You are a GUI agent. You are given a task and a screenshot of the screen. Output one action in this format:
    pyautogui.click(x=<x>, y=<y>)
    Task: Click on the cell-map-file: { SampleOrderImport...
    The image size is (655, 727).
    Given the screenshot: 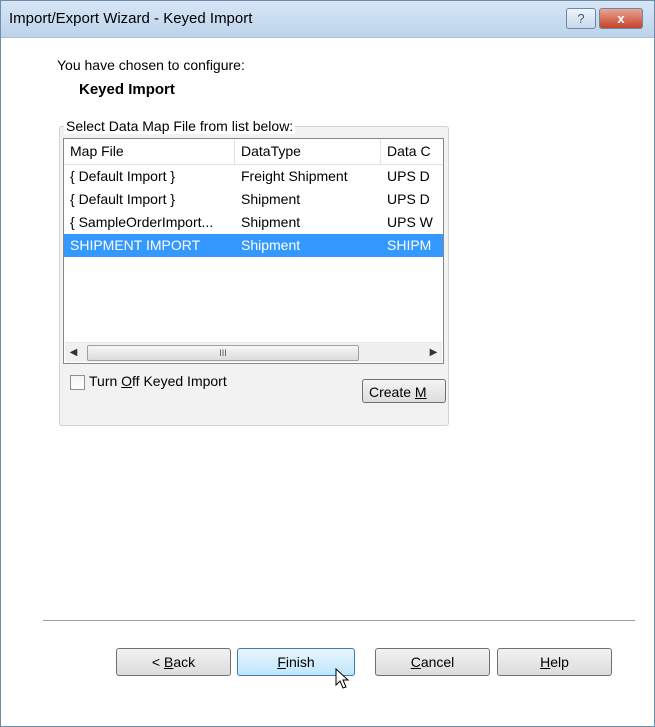 What is the action you would take?
    pyautogui.click(x=142, y=222)
    